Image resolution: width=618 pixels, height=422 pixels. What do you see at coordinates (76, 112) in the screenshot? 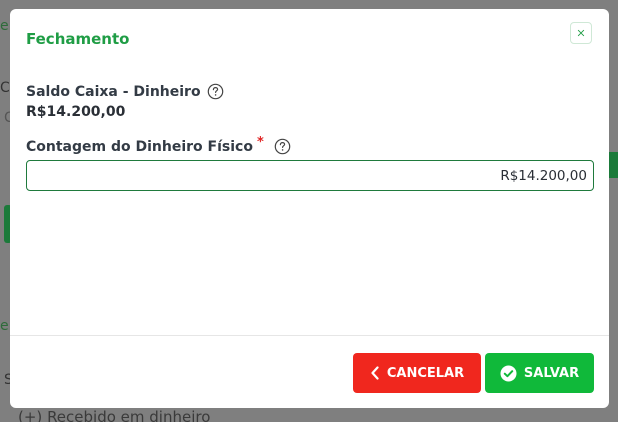
I see `cash-balance-value: R$14.200,00` at bounding box center [76, 112].